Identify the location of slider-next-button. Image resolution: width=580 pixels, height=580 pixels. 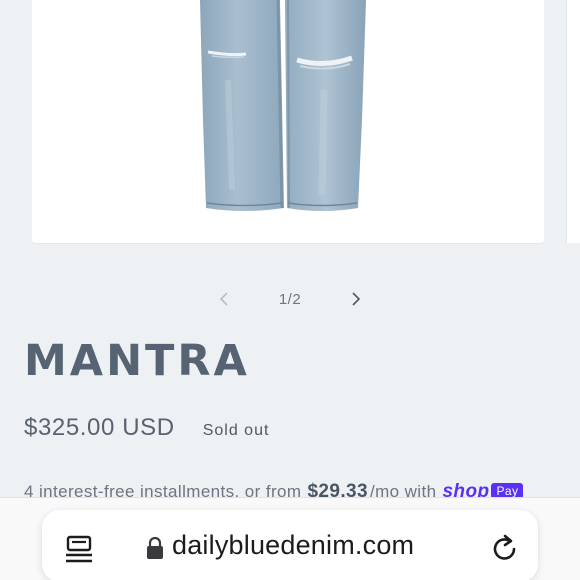
(356, 299).